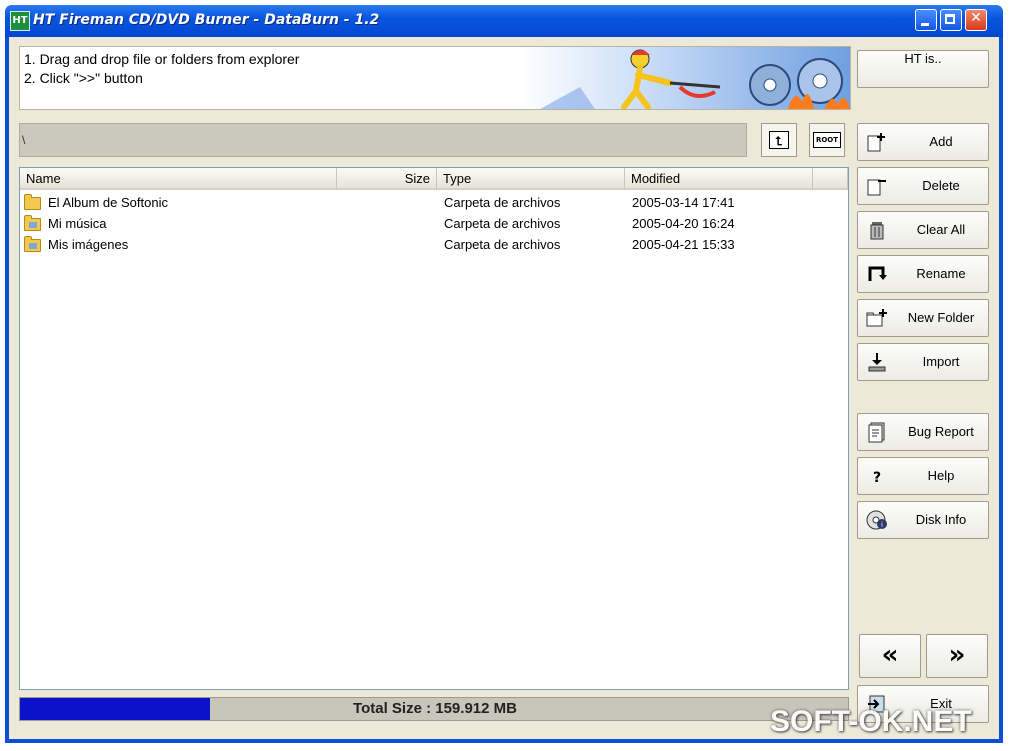 Image resolution: width=1020 pixels, height=751 pixels. I want to click on folder-up-icon: ⮤, so click(779, 140).